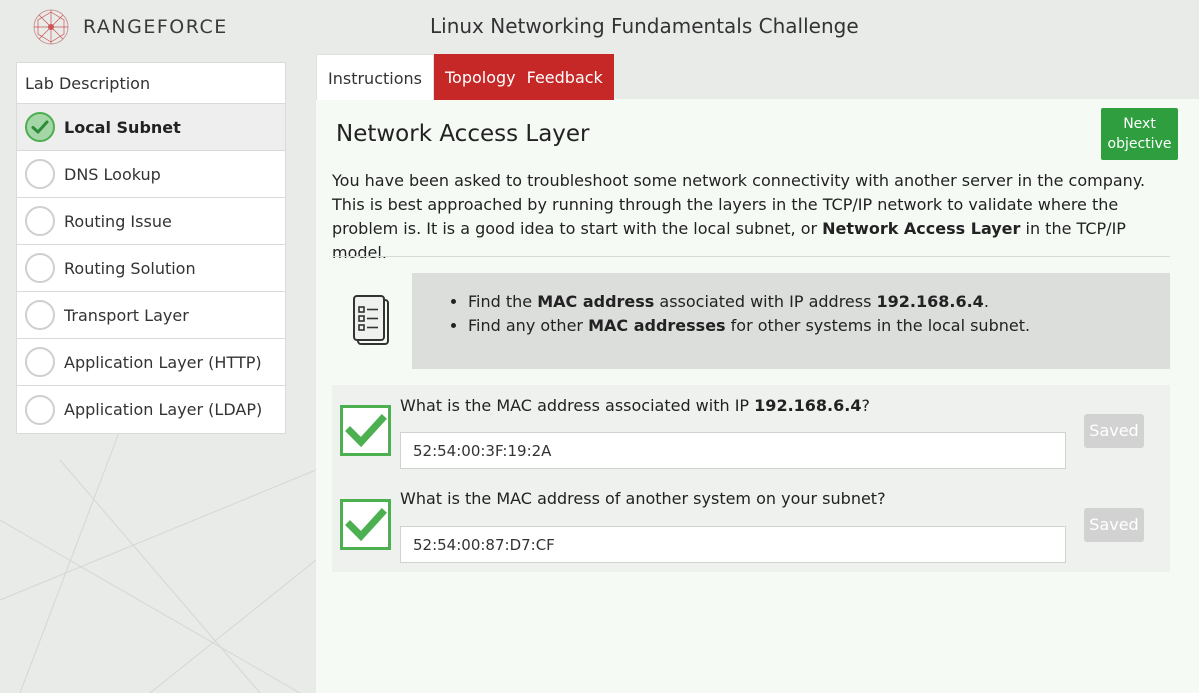 This screenshot has width=1199, height=693. Describe the element at coordinates (122, 127) in the screenshot. I see `sidebar-item-label: Local Subnet` at that location.